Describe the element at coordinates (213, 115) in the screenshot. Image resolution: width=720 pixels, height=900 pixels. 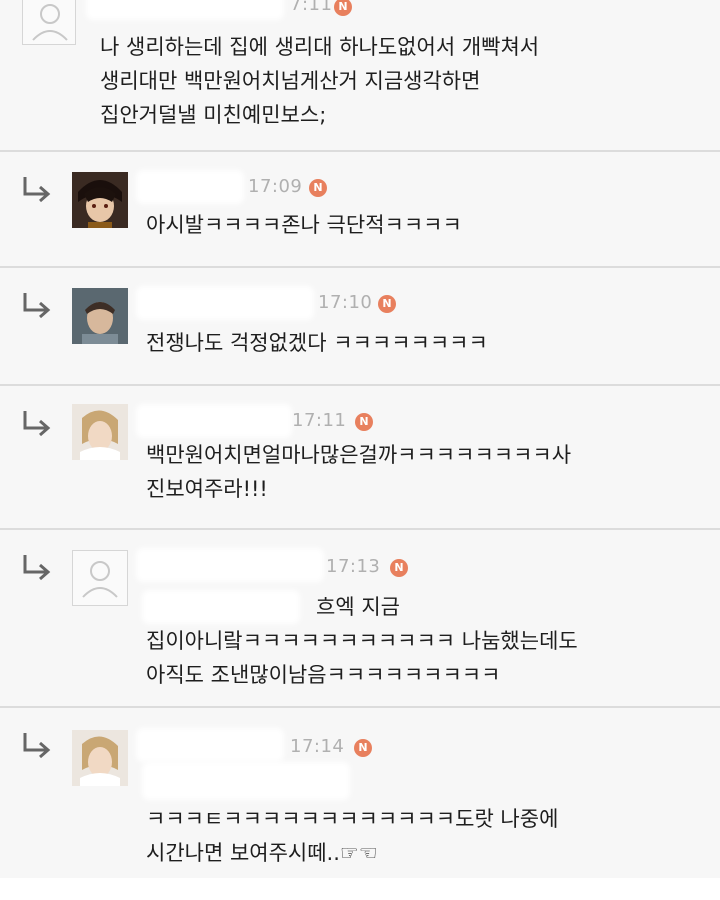
I see `comment-line: 집안거덜낼 미친예민보스;` at that location.